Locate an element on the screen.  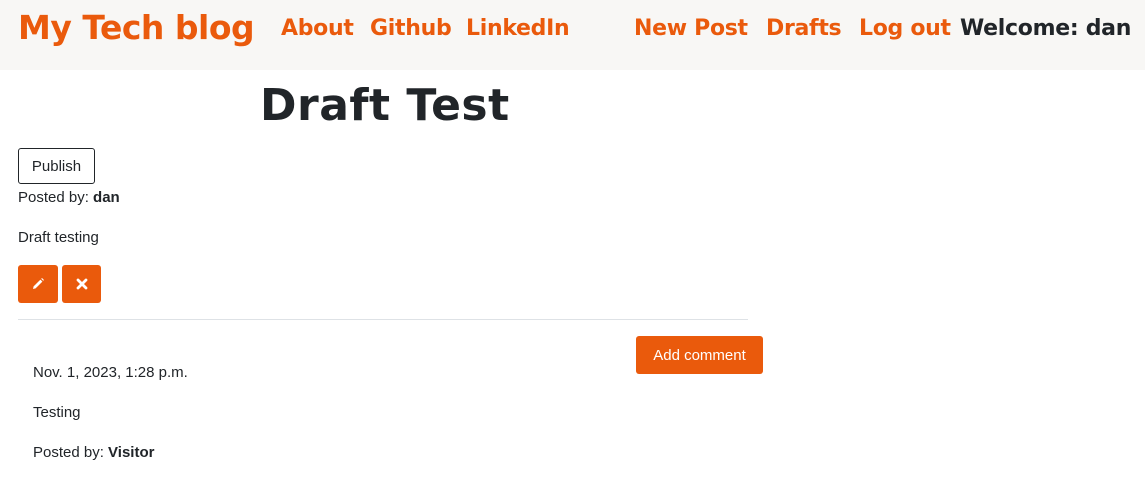
nav-link-about: About is located at coordinates (317, 28).